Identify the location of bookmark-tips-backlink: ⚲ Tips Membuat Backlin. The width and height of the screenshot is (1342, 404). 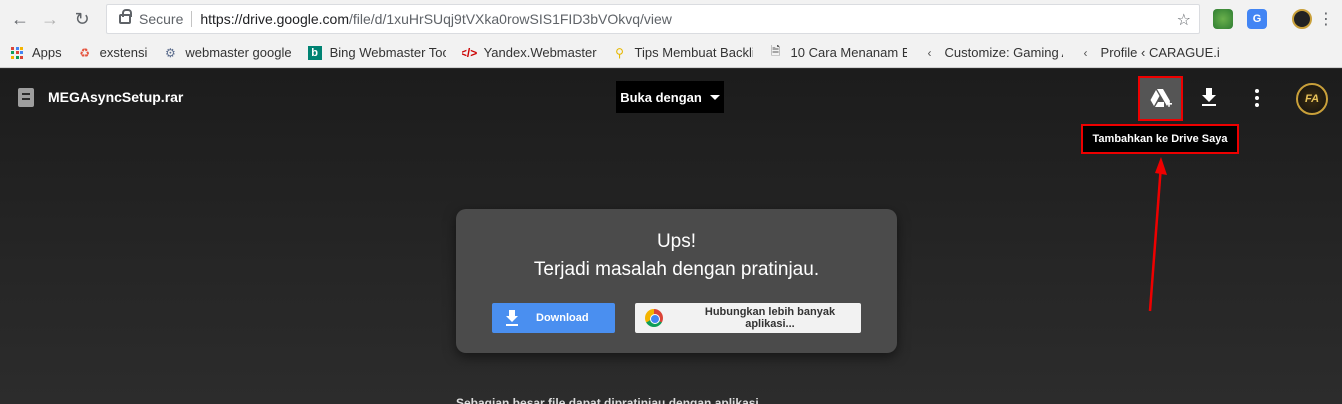
(683, 52).